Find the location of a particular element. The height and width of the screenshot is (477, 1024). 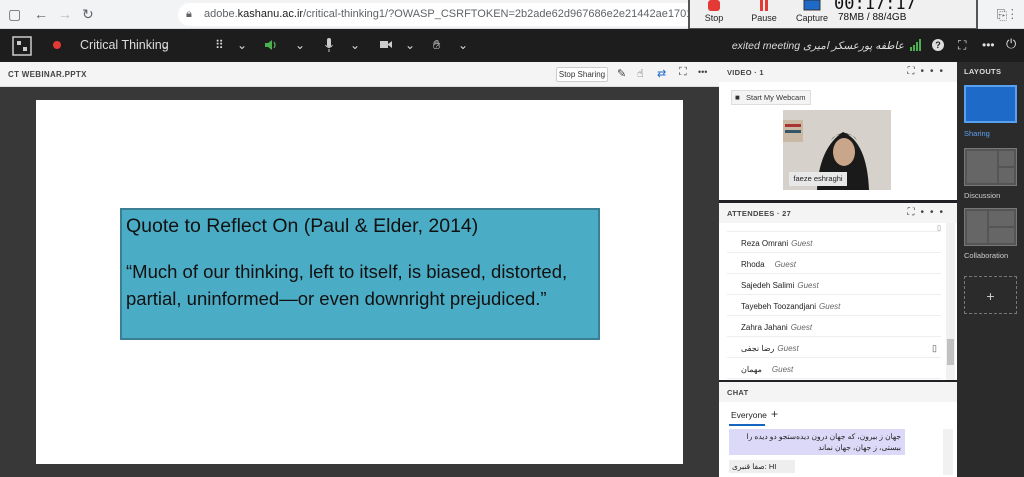

stop-record-button: Stop is located at coordinates (714, 11).